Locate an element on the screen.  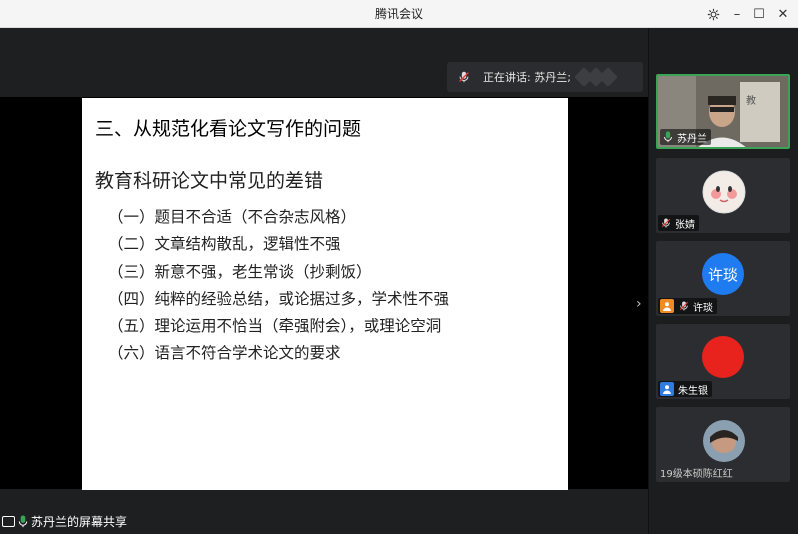
participant-label: 朱生银 is located at coordinates (685, 389).